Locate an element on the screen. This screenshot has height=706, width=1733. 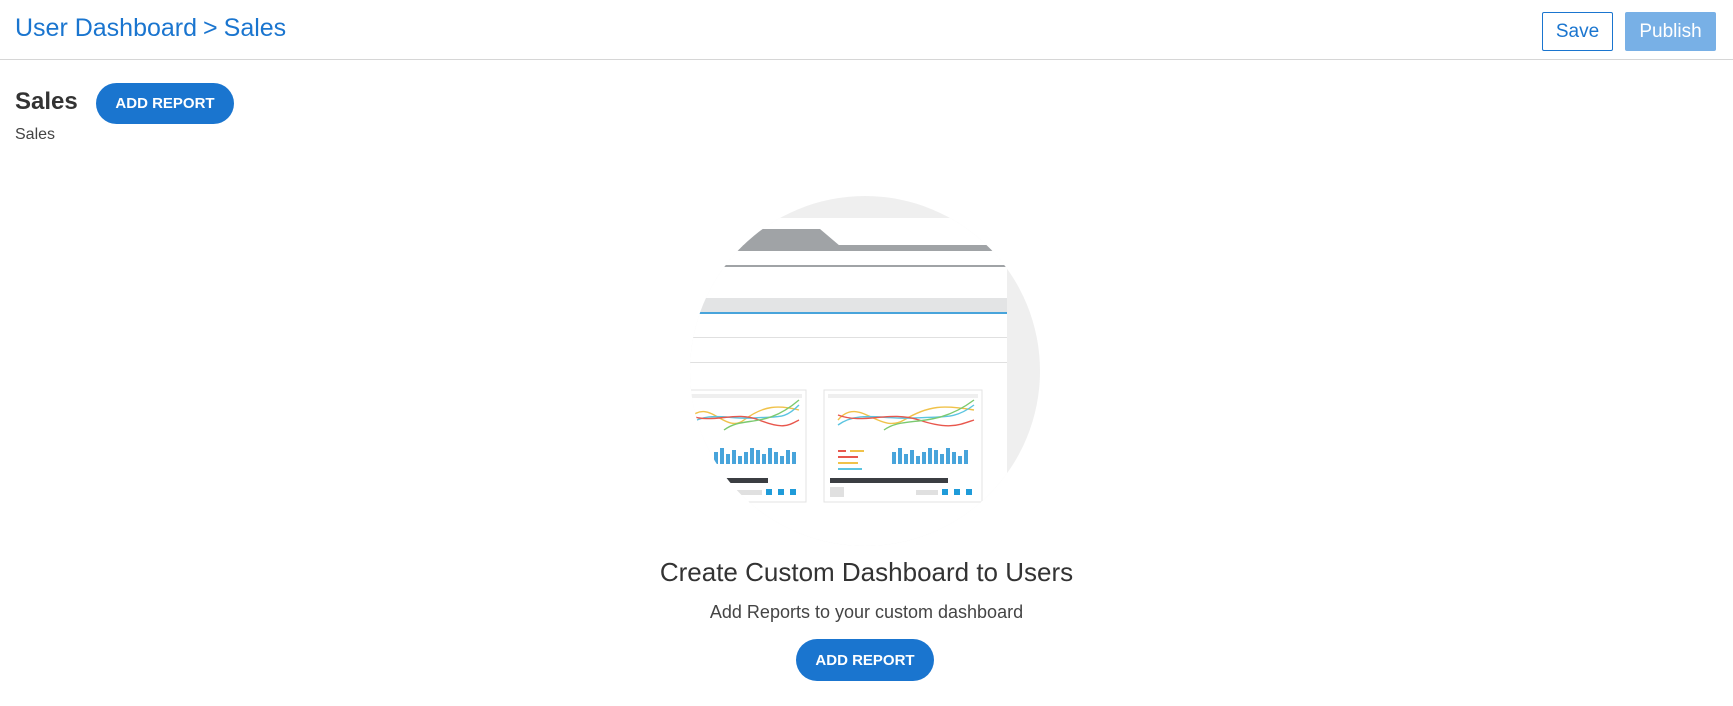
section-title: Sales is located at coordinates (46, 101).